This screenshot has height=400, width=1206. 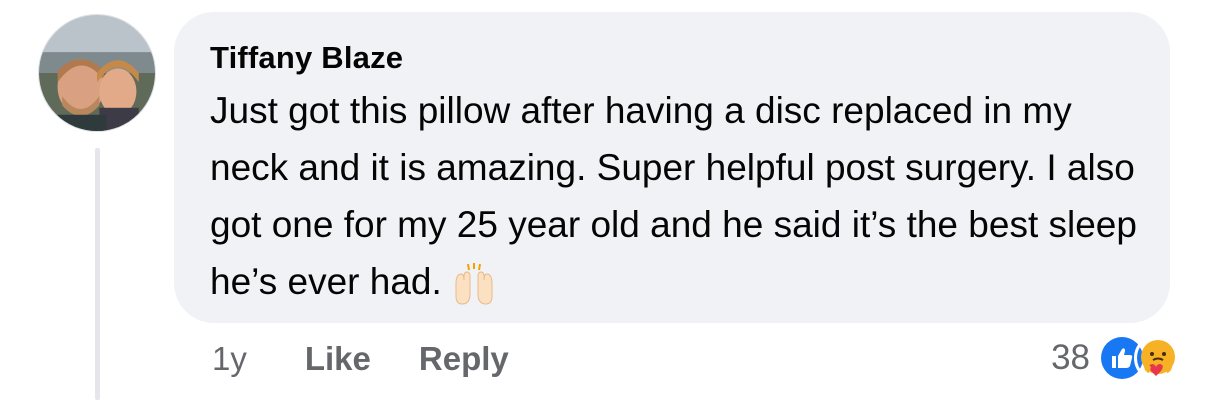 I want to click on author-avatar, so click(x=97, y=73).